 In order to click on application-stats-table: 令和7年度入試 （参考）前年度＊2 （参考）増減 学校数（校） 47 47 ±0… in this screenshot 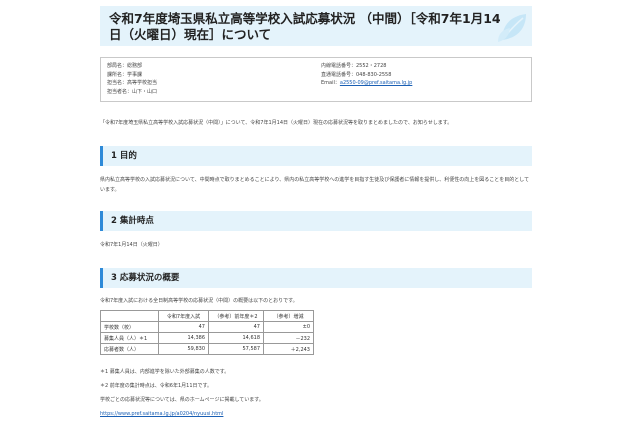, I will do `click(207, 332)`.